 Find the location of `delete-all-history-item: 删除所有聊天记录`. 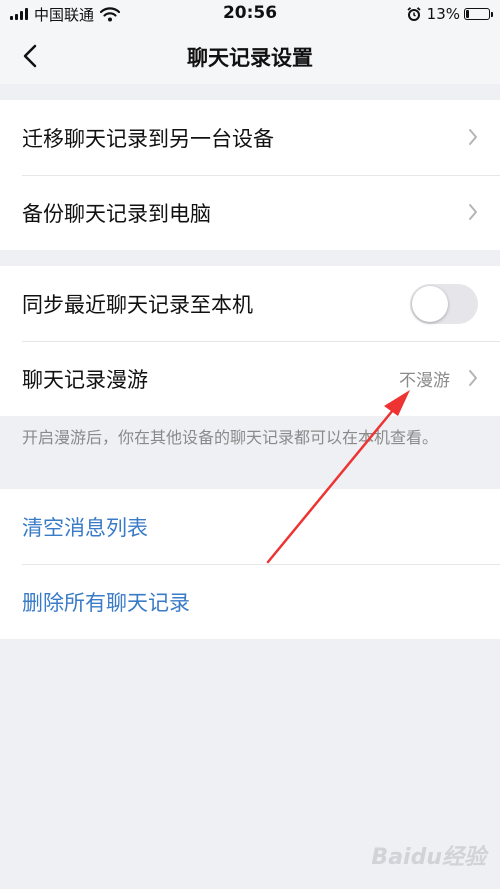

delete-all-history-item: 删除所有聊天记录 is located at coordinates (250, 601).